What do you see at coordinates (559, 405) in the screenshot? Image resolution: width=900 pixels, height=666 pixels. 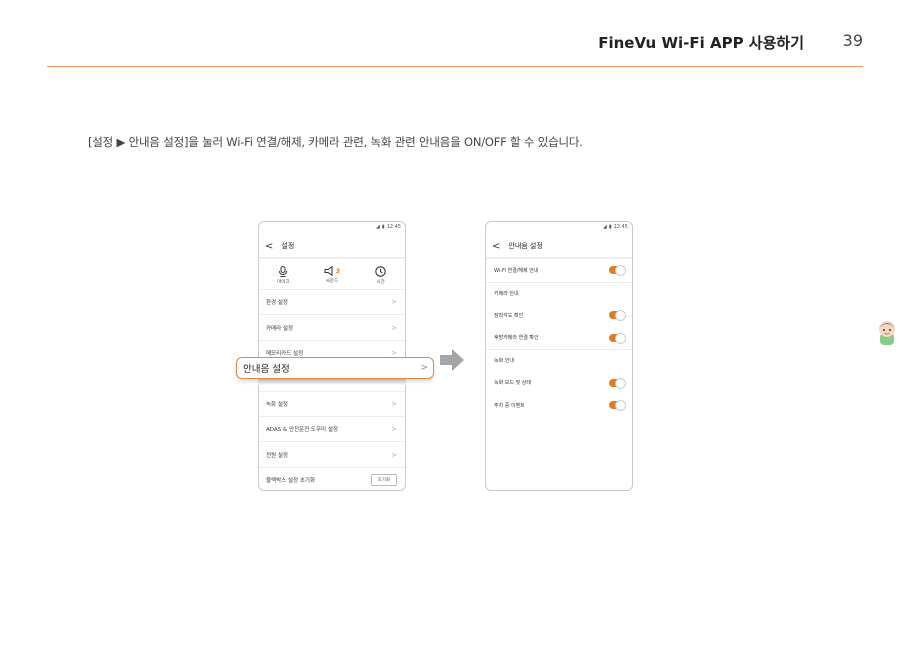 I see `parking-event-item: 주차 중 이벤트` at bounding box center [559, 405].